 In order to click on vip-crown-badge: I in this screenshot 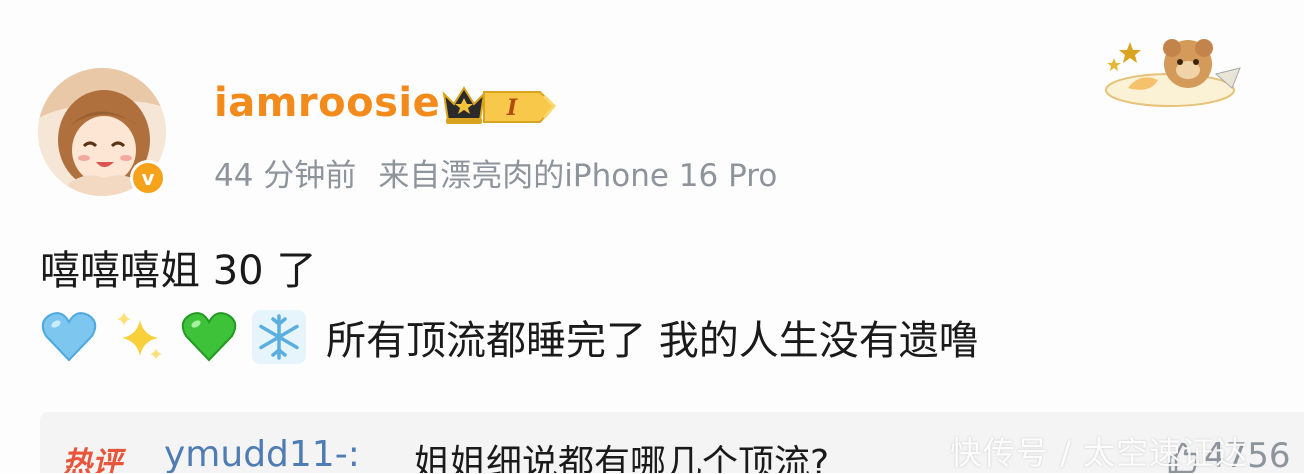, I will do `click(501, 105)`.